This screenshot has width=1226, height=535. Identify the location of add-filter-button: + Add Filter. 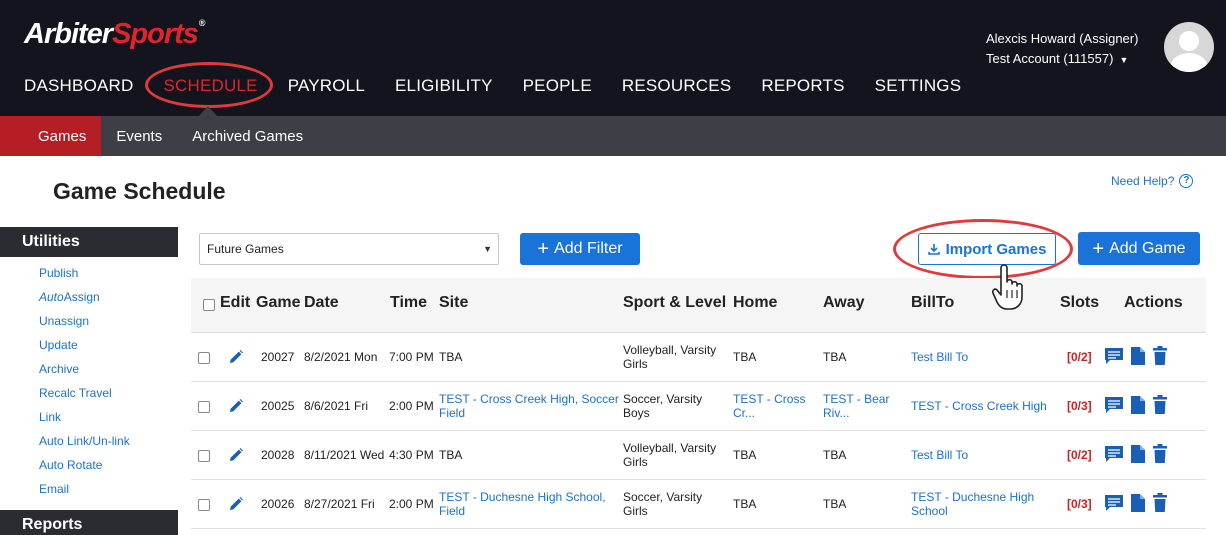
(580, 249).